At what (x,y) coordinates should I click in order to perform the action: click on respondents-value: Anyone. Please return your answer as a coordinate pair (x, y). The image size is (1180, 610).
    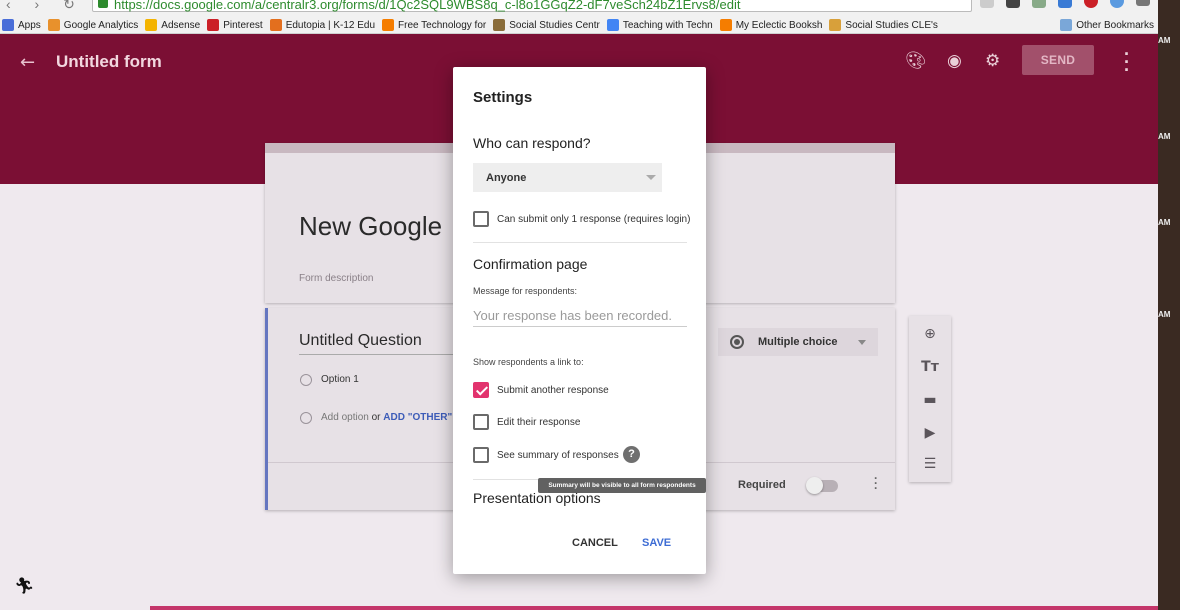
    Looking at the image, I should click on (506, 177).